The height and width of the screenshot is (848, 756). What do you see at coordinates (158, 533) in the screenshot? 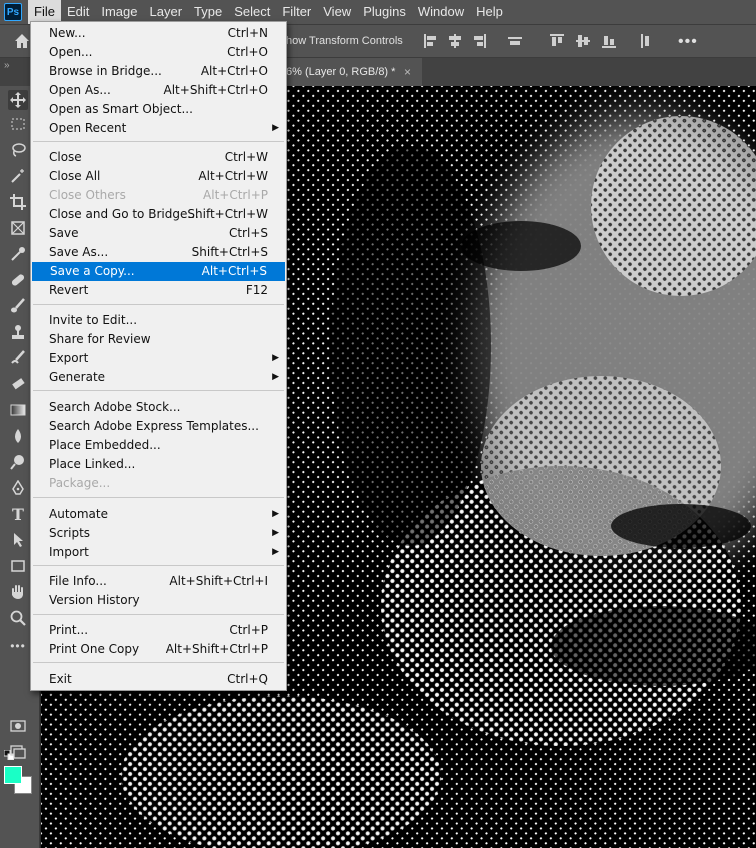
I see `file-menu-item-scripts: Scripts ▶` at bounding box center [158, 533].